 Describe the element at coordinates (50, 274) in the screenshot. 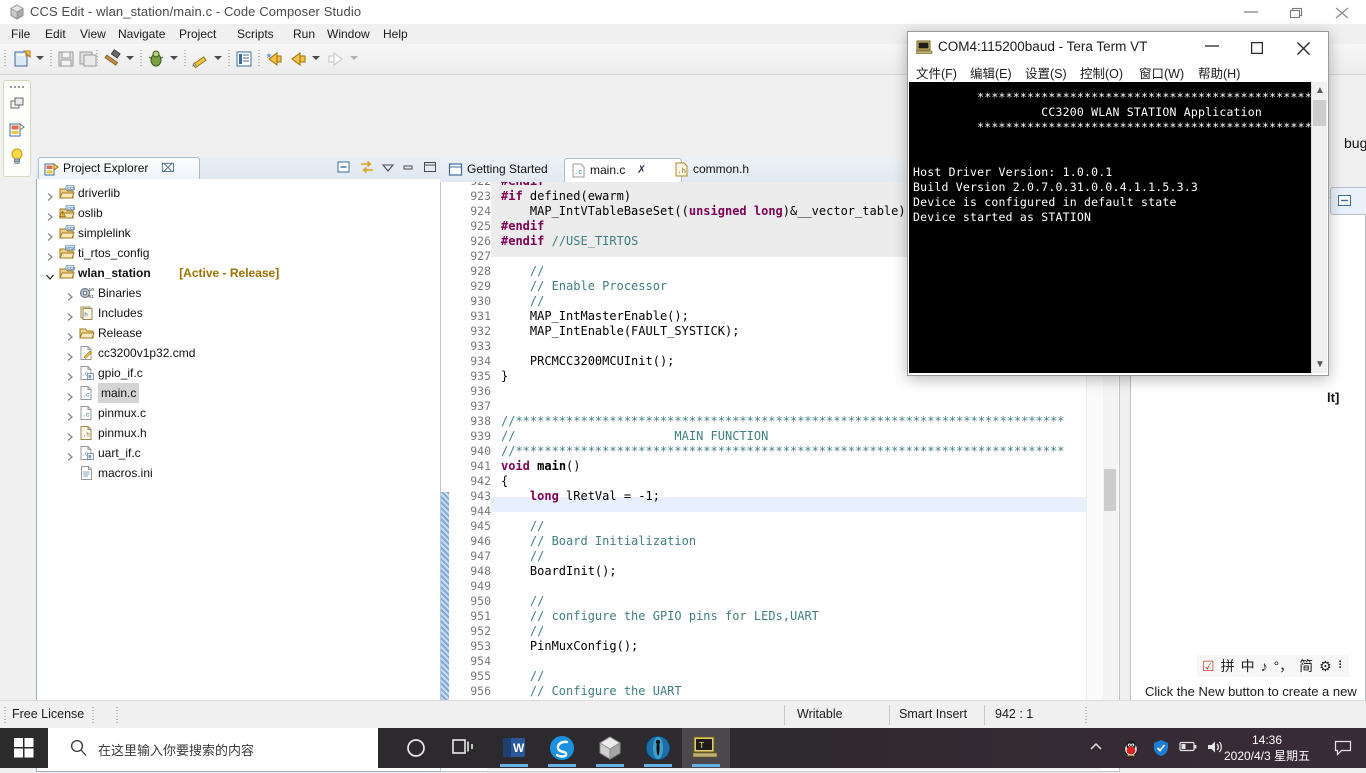

I see `chevron-down-icon` at that location.